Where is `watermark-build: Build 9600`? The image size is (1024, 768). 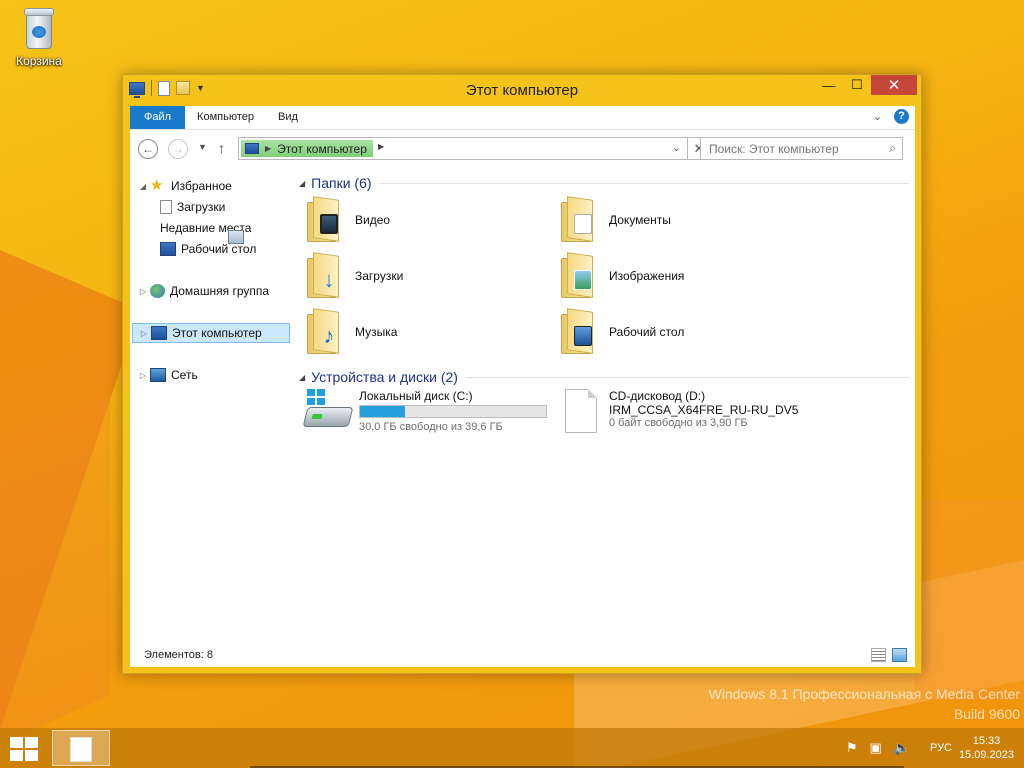 watermark-build: Build 9600 is located at coordinates (986, 714).